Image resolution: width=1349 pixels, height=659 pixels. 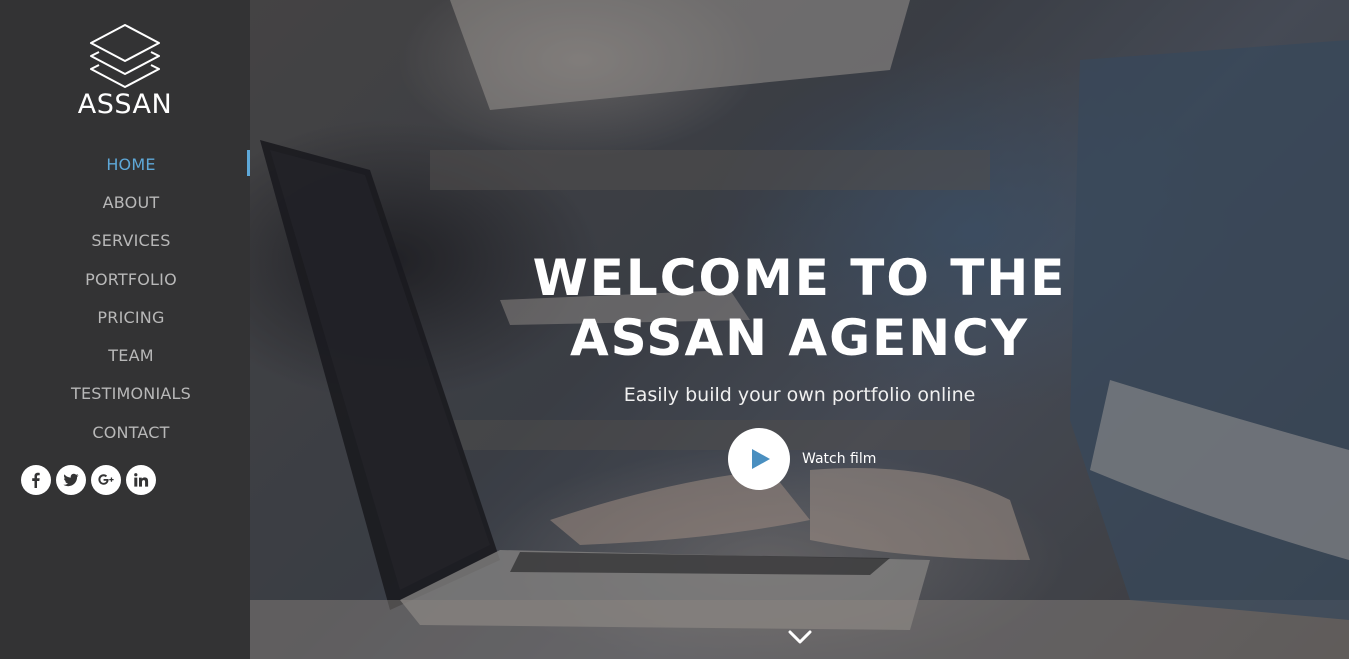 I want to click on nav-item-label: HOME, so click(x=131, y=164).